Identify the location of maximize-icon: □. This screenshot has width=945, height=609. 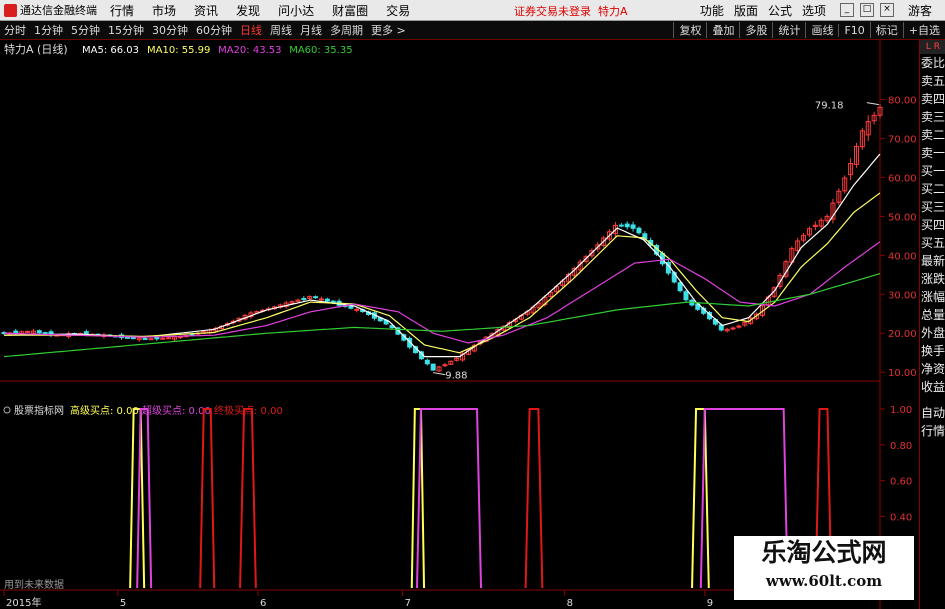
(866, 10).